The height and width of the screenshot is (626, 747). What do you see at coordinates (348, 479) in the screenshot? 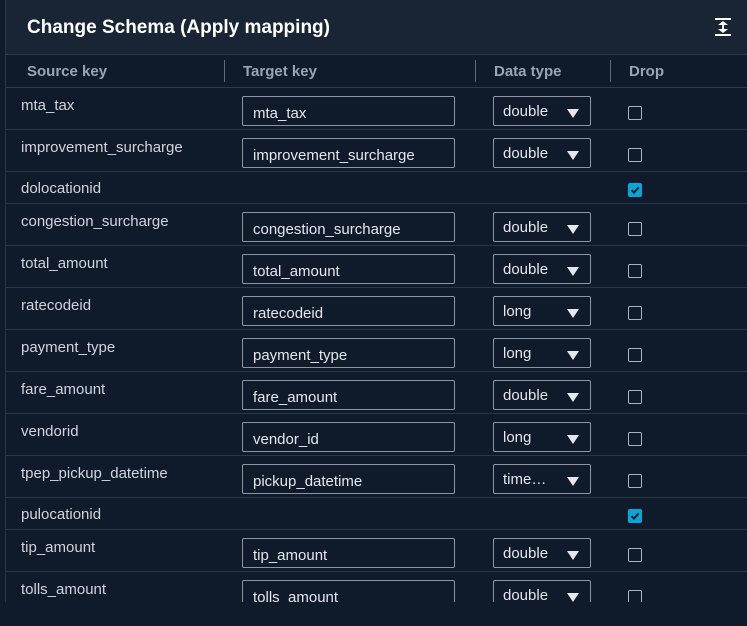
I see `target-key-input: pickup_datetime` at bounding box center [348, 479].